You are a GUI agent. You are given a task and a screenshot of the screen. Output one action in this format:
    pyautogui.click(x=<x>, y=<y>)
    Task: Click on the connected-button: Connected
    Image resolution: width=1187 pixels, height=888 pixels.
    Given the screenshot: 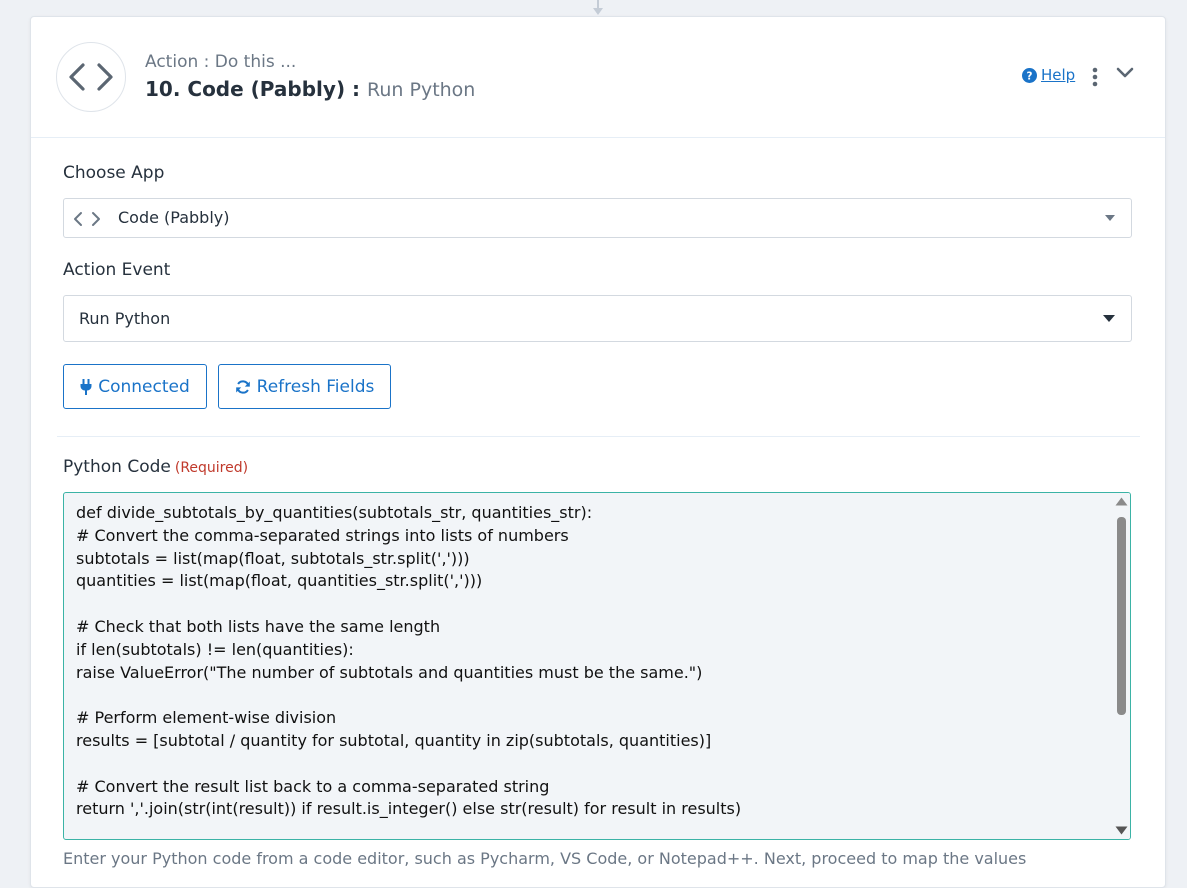 What is the action you would take?
    pyautogui.click(x=135, y=386)
    